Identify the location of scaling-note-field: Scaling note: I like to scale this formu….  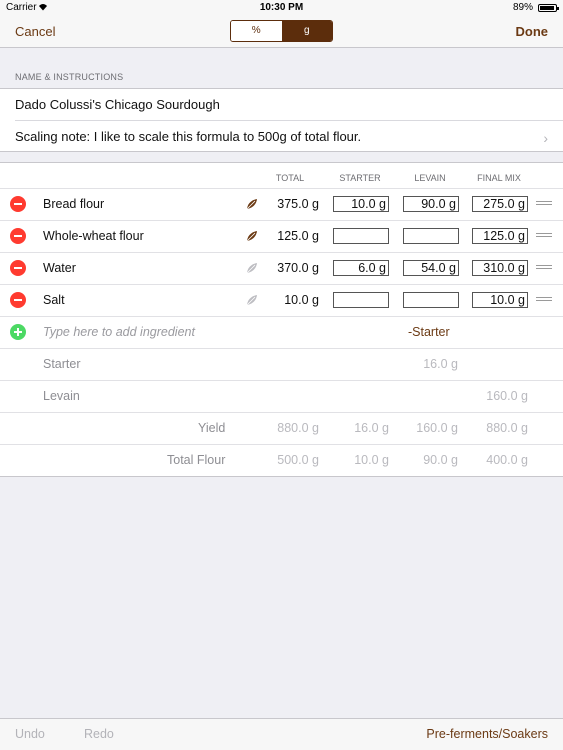
(188, 137).